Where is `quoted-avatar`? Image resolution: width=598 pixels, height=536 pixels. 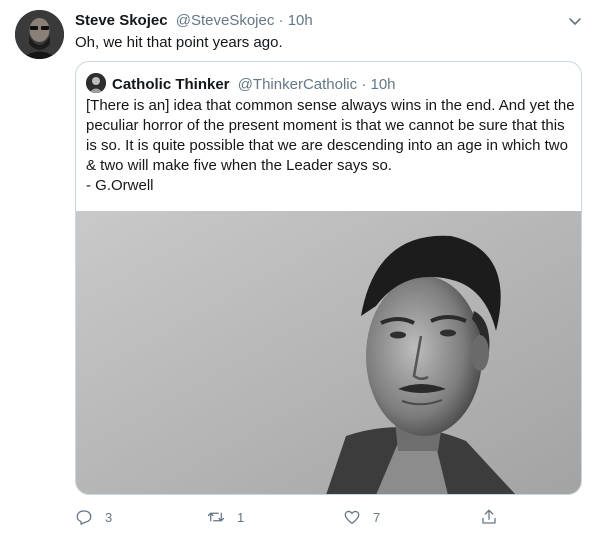 quoted-avatar is located at coordinates (96, 83).